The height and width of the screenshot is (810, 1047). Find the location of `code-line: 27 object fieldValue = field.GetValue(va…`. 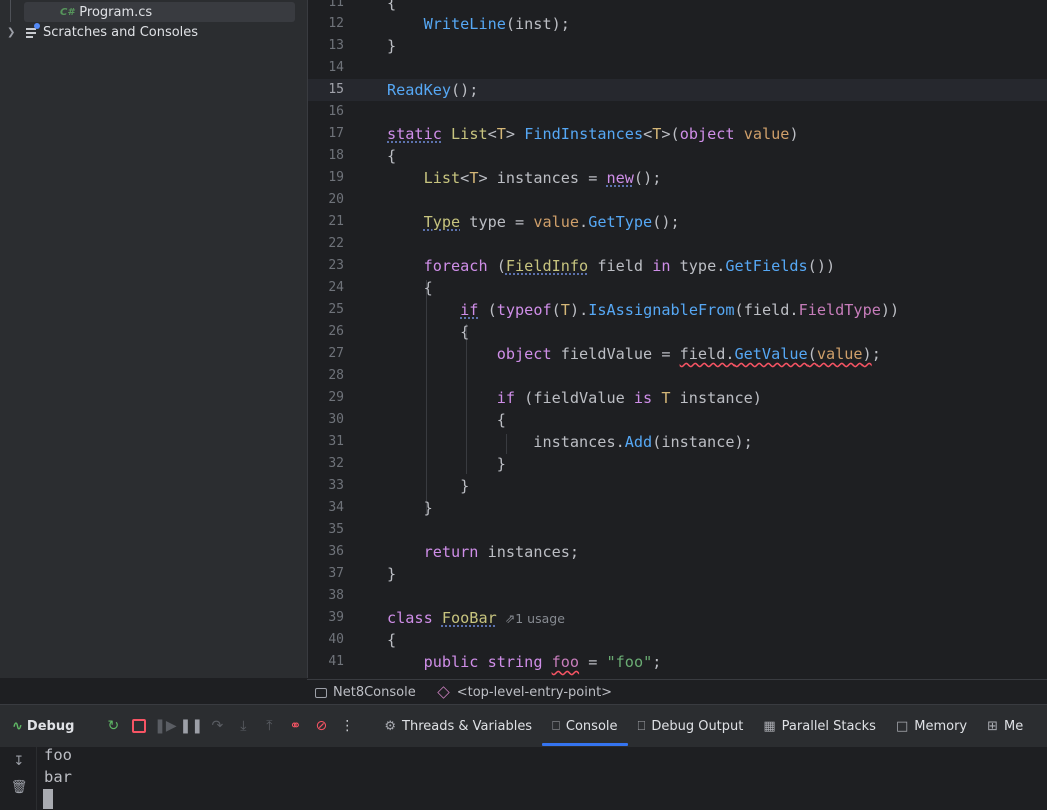

code-line: 27 object fieldValue = field.GetValue(va… is located at coordinates (604, 354).